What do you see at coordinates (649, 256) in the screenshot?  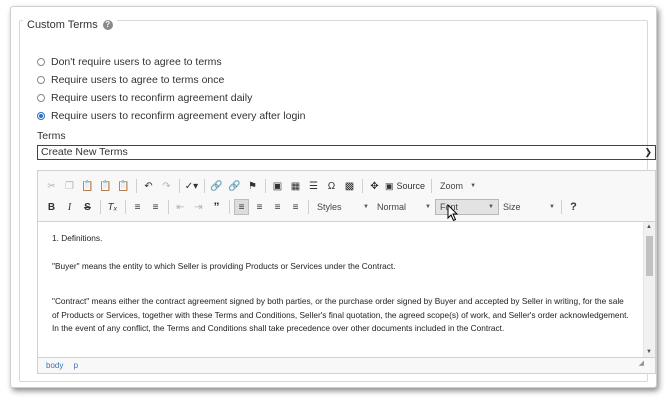 I see `scrollbar-thumb` at bounding box center [649, 256].